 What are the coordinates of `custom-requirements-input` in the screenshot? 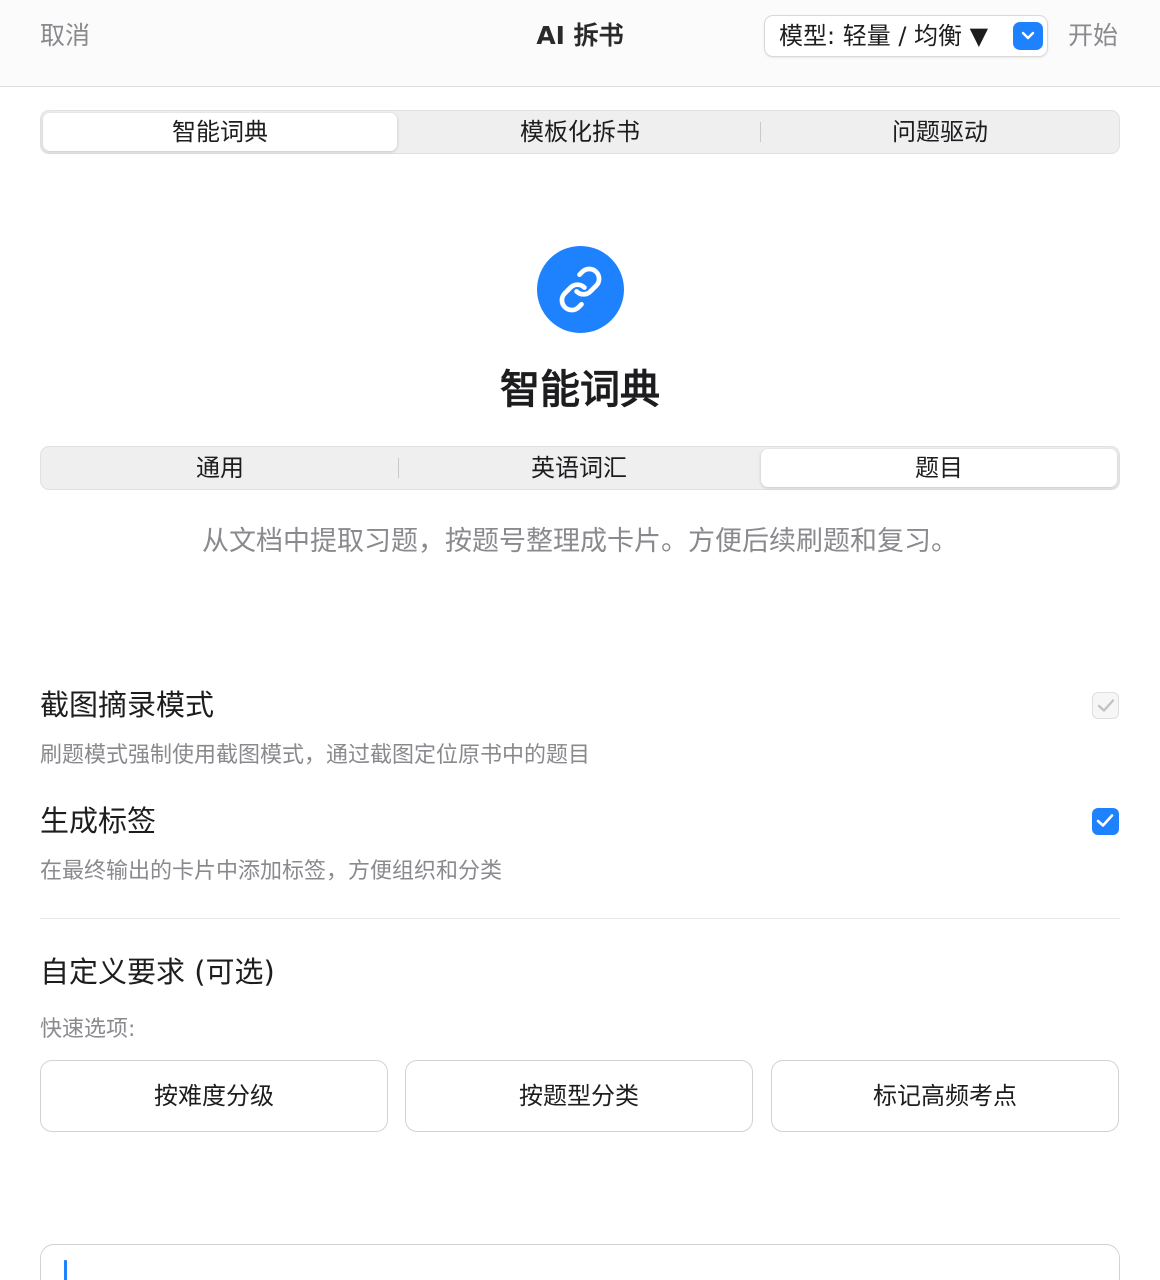 It's located at (580, 1262).